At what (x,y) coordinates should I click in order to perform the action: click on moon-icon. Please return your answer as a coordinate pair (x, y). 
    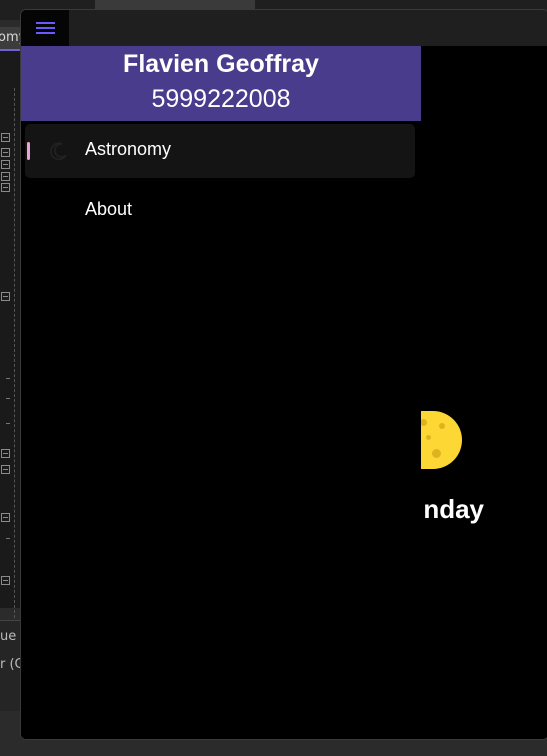
    Looking at the image, I should click on (58, 151).